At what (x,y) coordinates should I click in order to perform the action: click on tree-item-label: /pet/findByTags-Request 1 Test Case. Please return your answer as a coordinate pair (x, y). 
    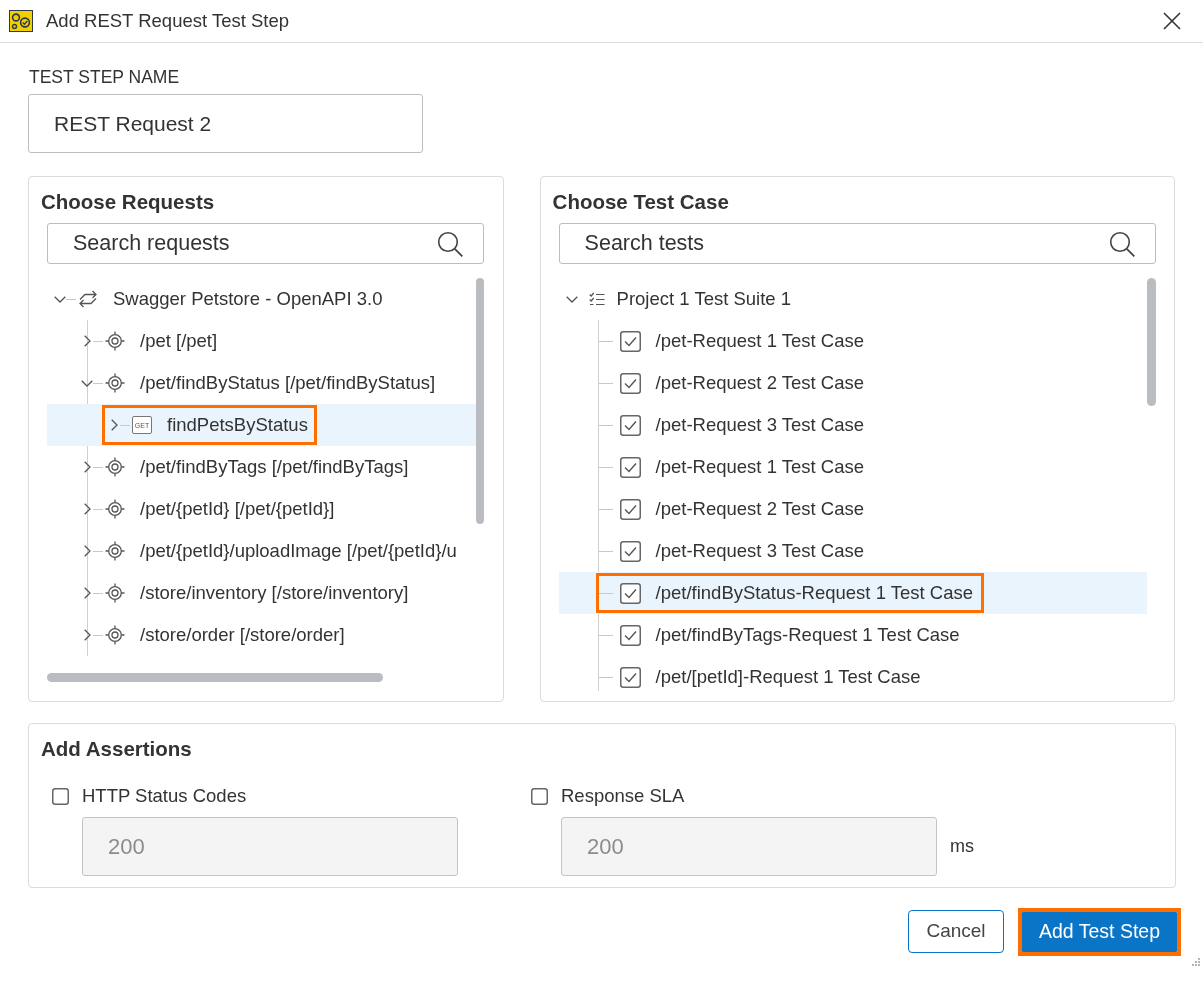
    Looking at the image, I should click on (807, 635).